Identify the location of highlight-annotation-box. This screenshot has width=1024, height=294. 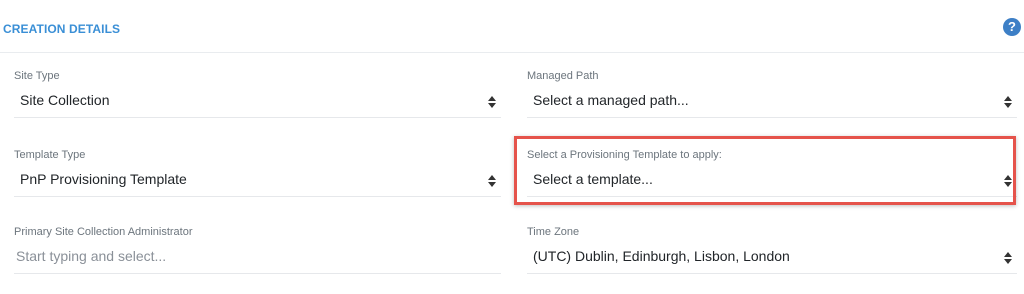
(765, 170).